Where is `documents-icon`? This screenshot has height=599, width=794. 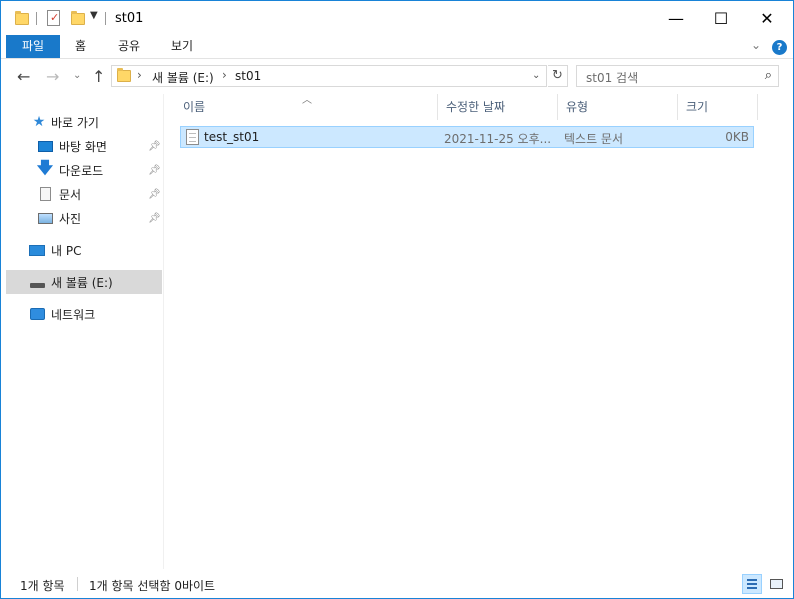
documents-icon is located at coordinates (45, 194).